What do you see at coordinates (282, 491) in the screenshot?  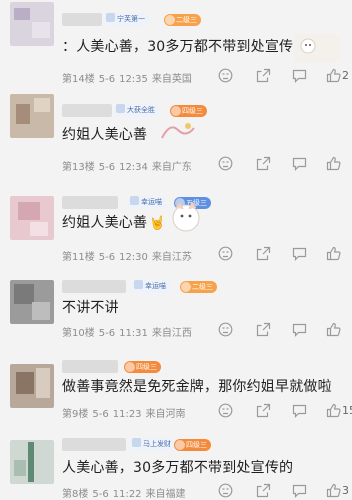 I see `comment-actions: 3` at bounding box center [282, 491].